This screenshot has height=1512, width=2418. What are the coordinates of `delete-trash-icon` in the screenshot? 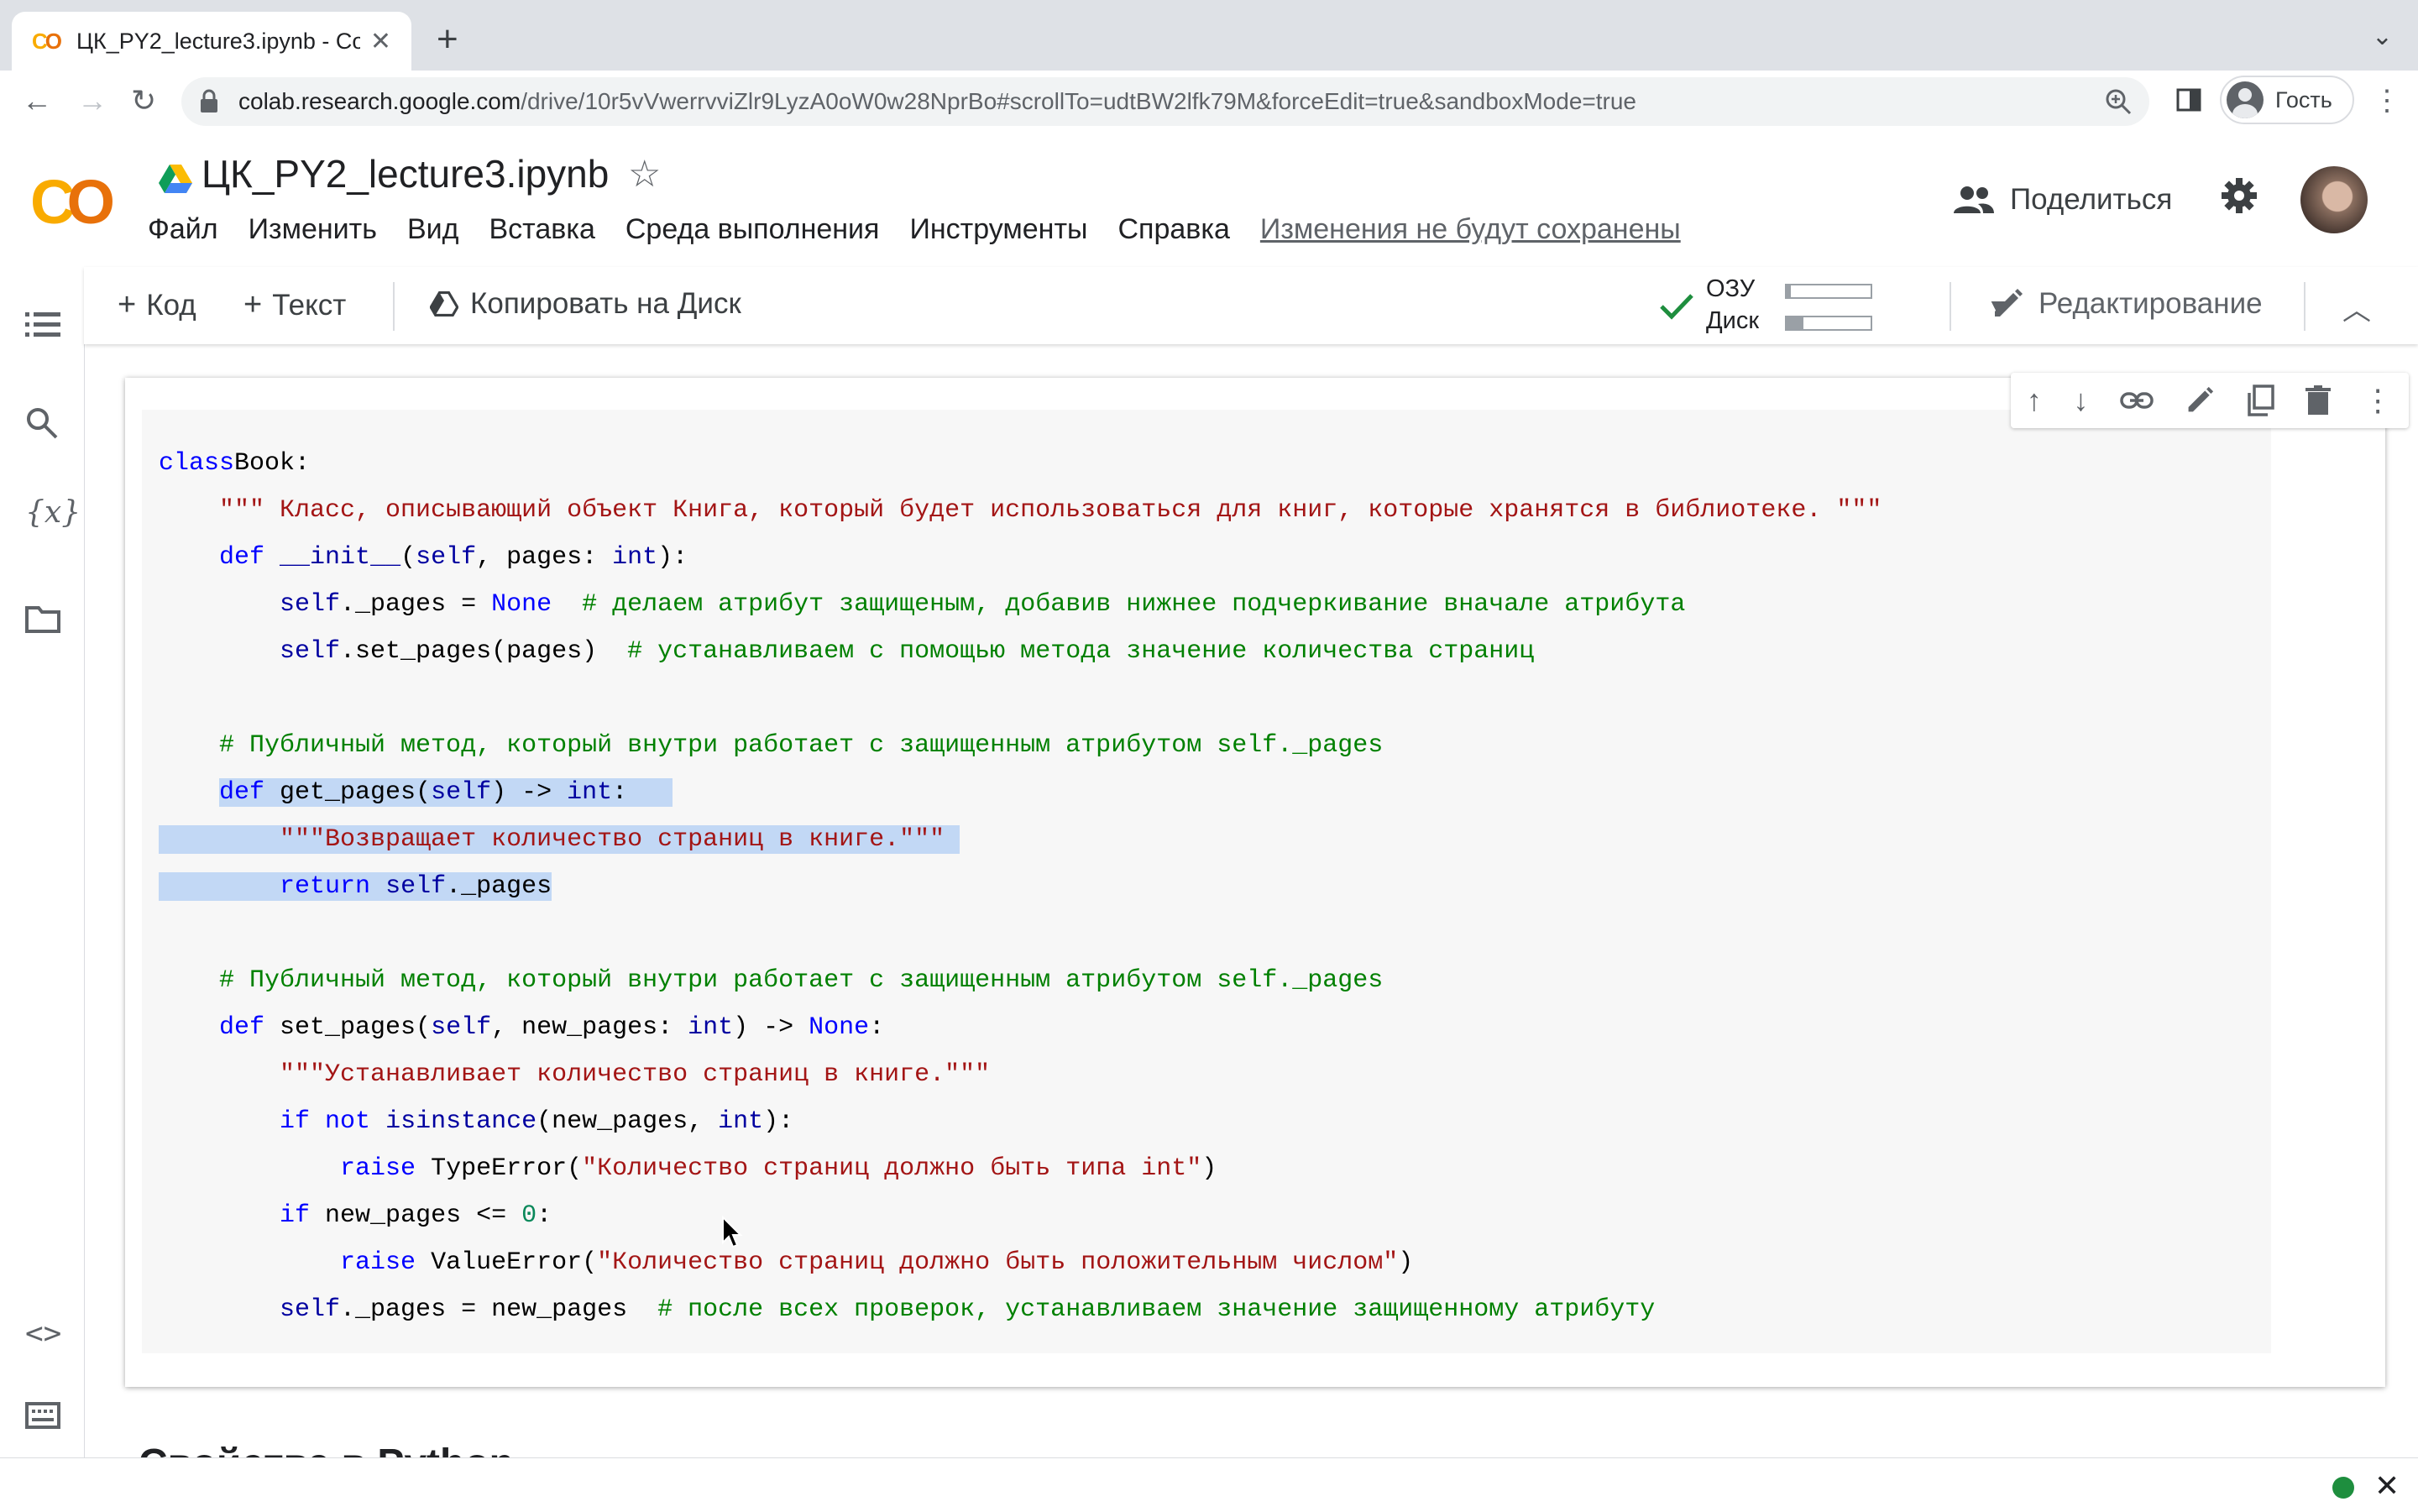 It's located at (2318, 400).